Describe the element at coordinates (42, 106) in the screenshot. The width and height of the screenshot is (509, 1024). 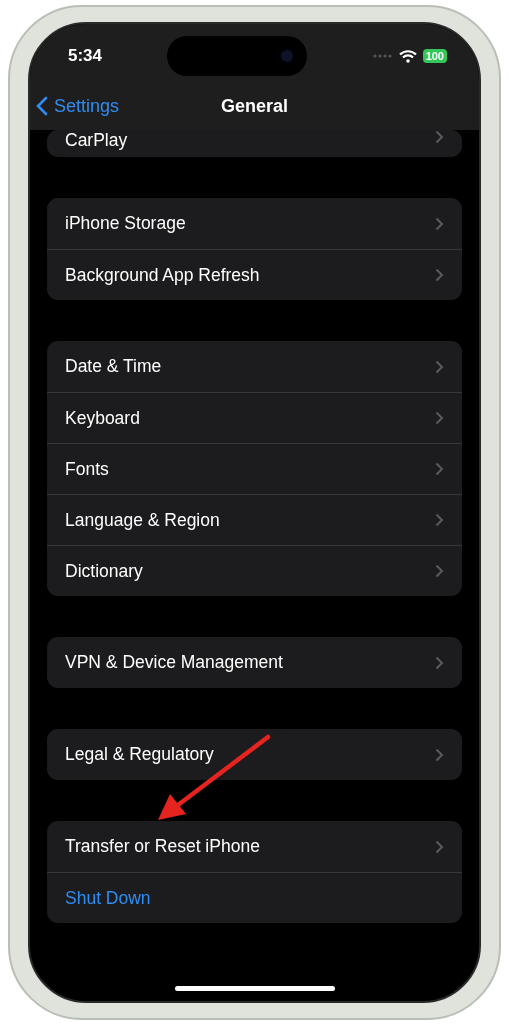
I see `back-chevron-icon` at that location.